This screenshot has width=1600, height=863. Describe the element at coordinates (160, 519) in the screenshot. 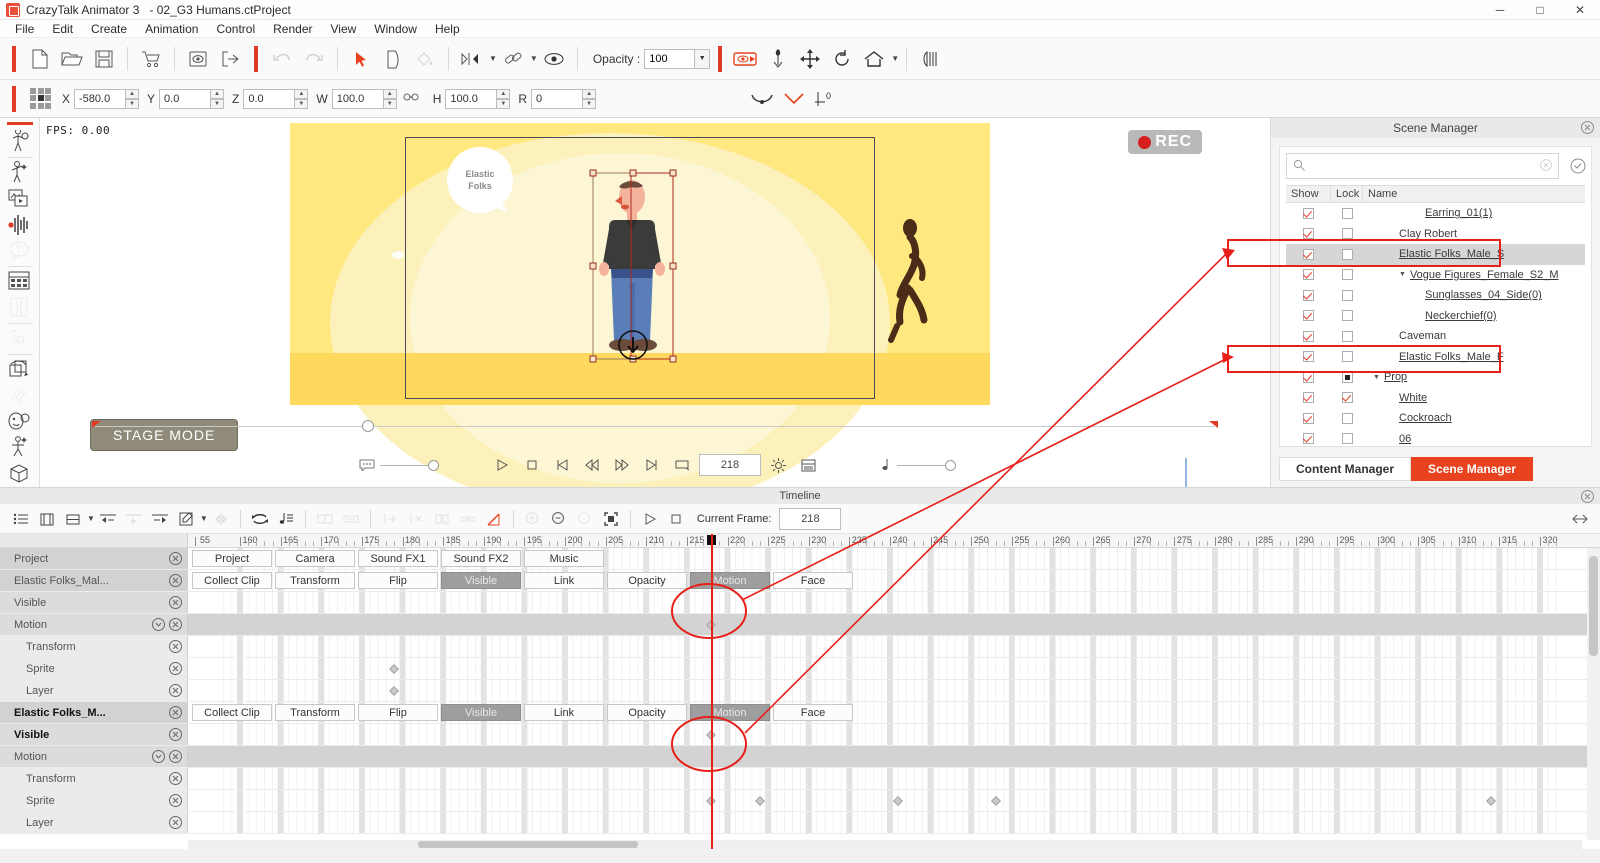

I see `shift-right-icon` at that location.